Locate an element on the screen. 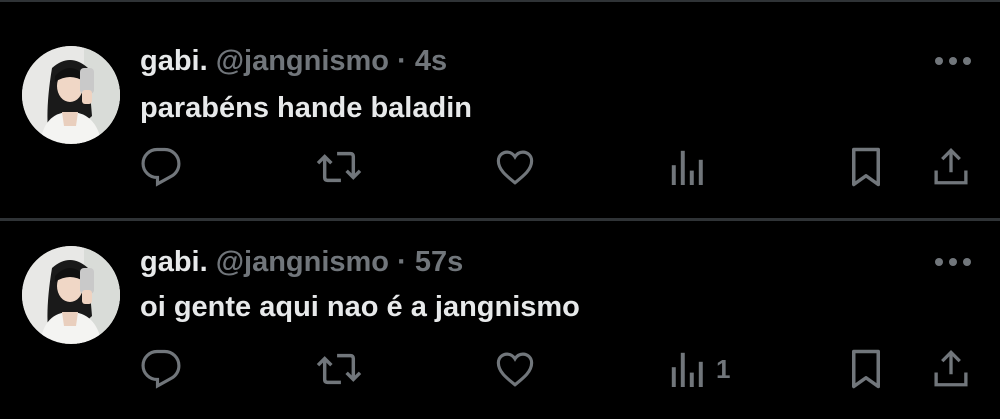  views-button is located at coordinates (693, 167).